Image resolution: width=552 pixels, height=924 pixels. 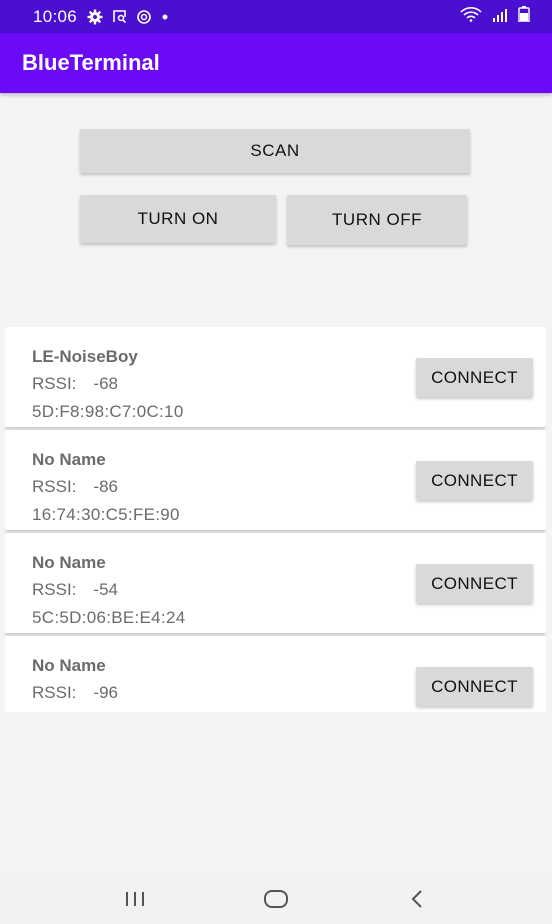 I want to click on status-time: 10:06, so click(x=55, y=16).